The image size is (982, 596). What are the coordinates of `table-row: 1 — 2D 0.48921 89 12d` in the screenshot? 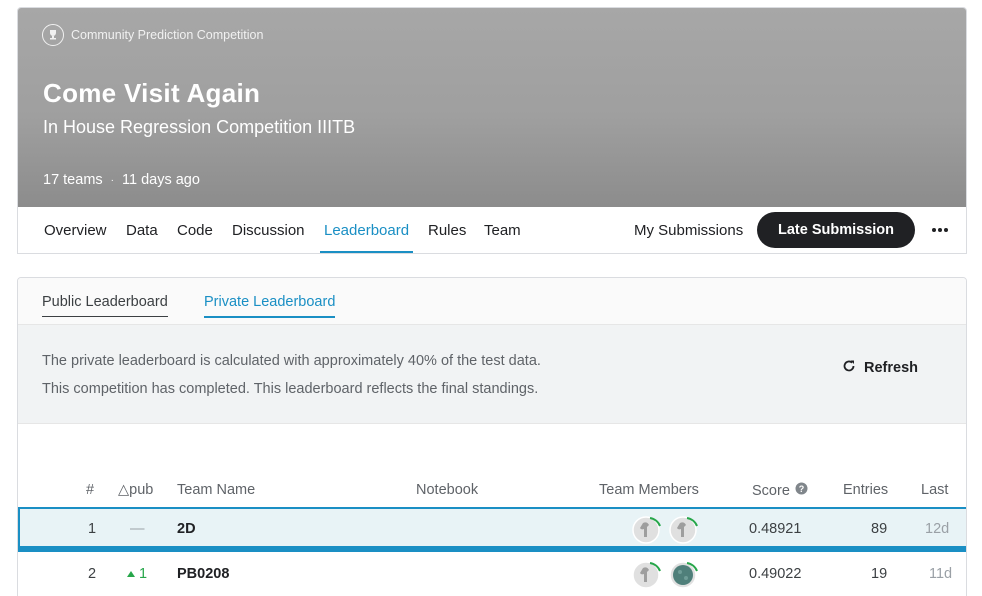 It's located at (492, 529).